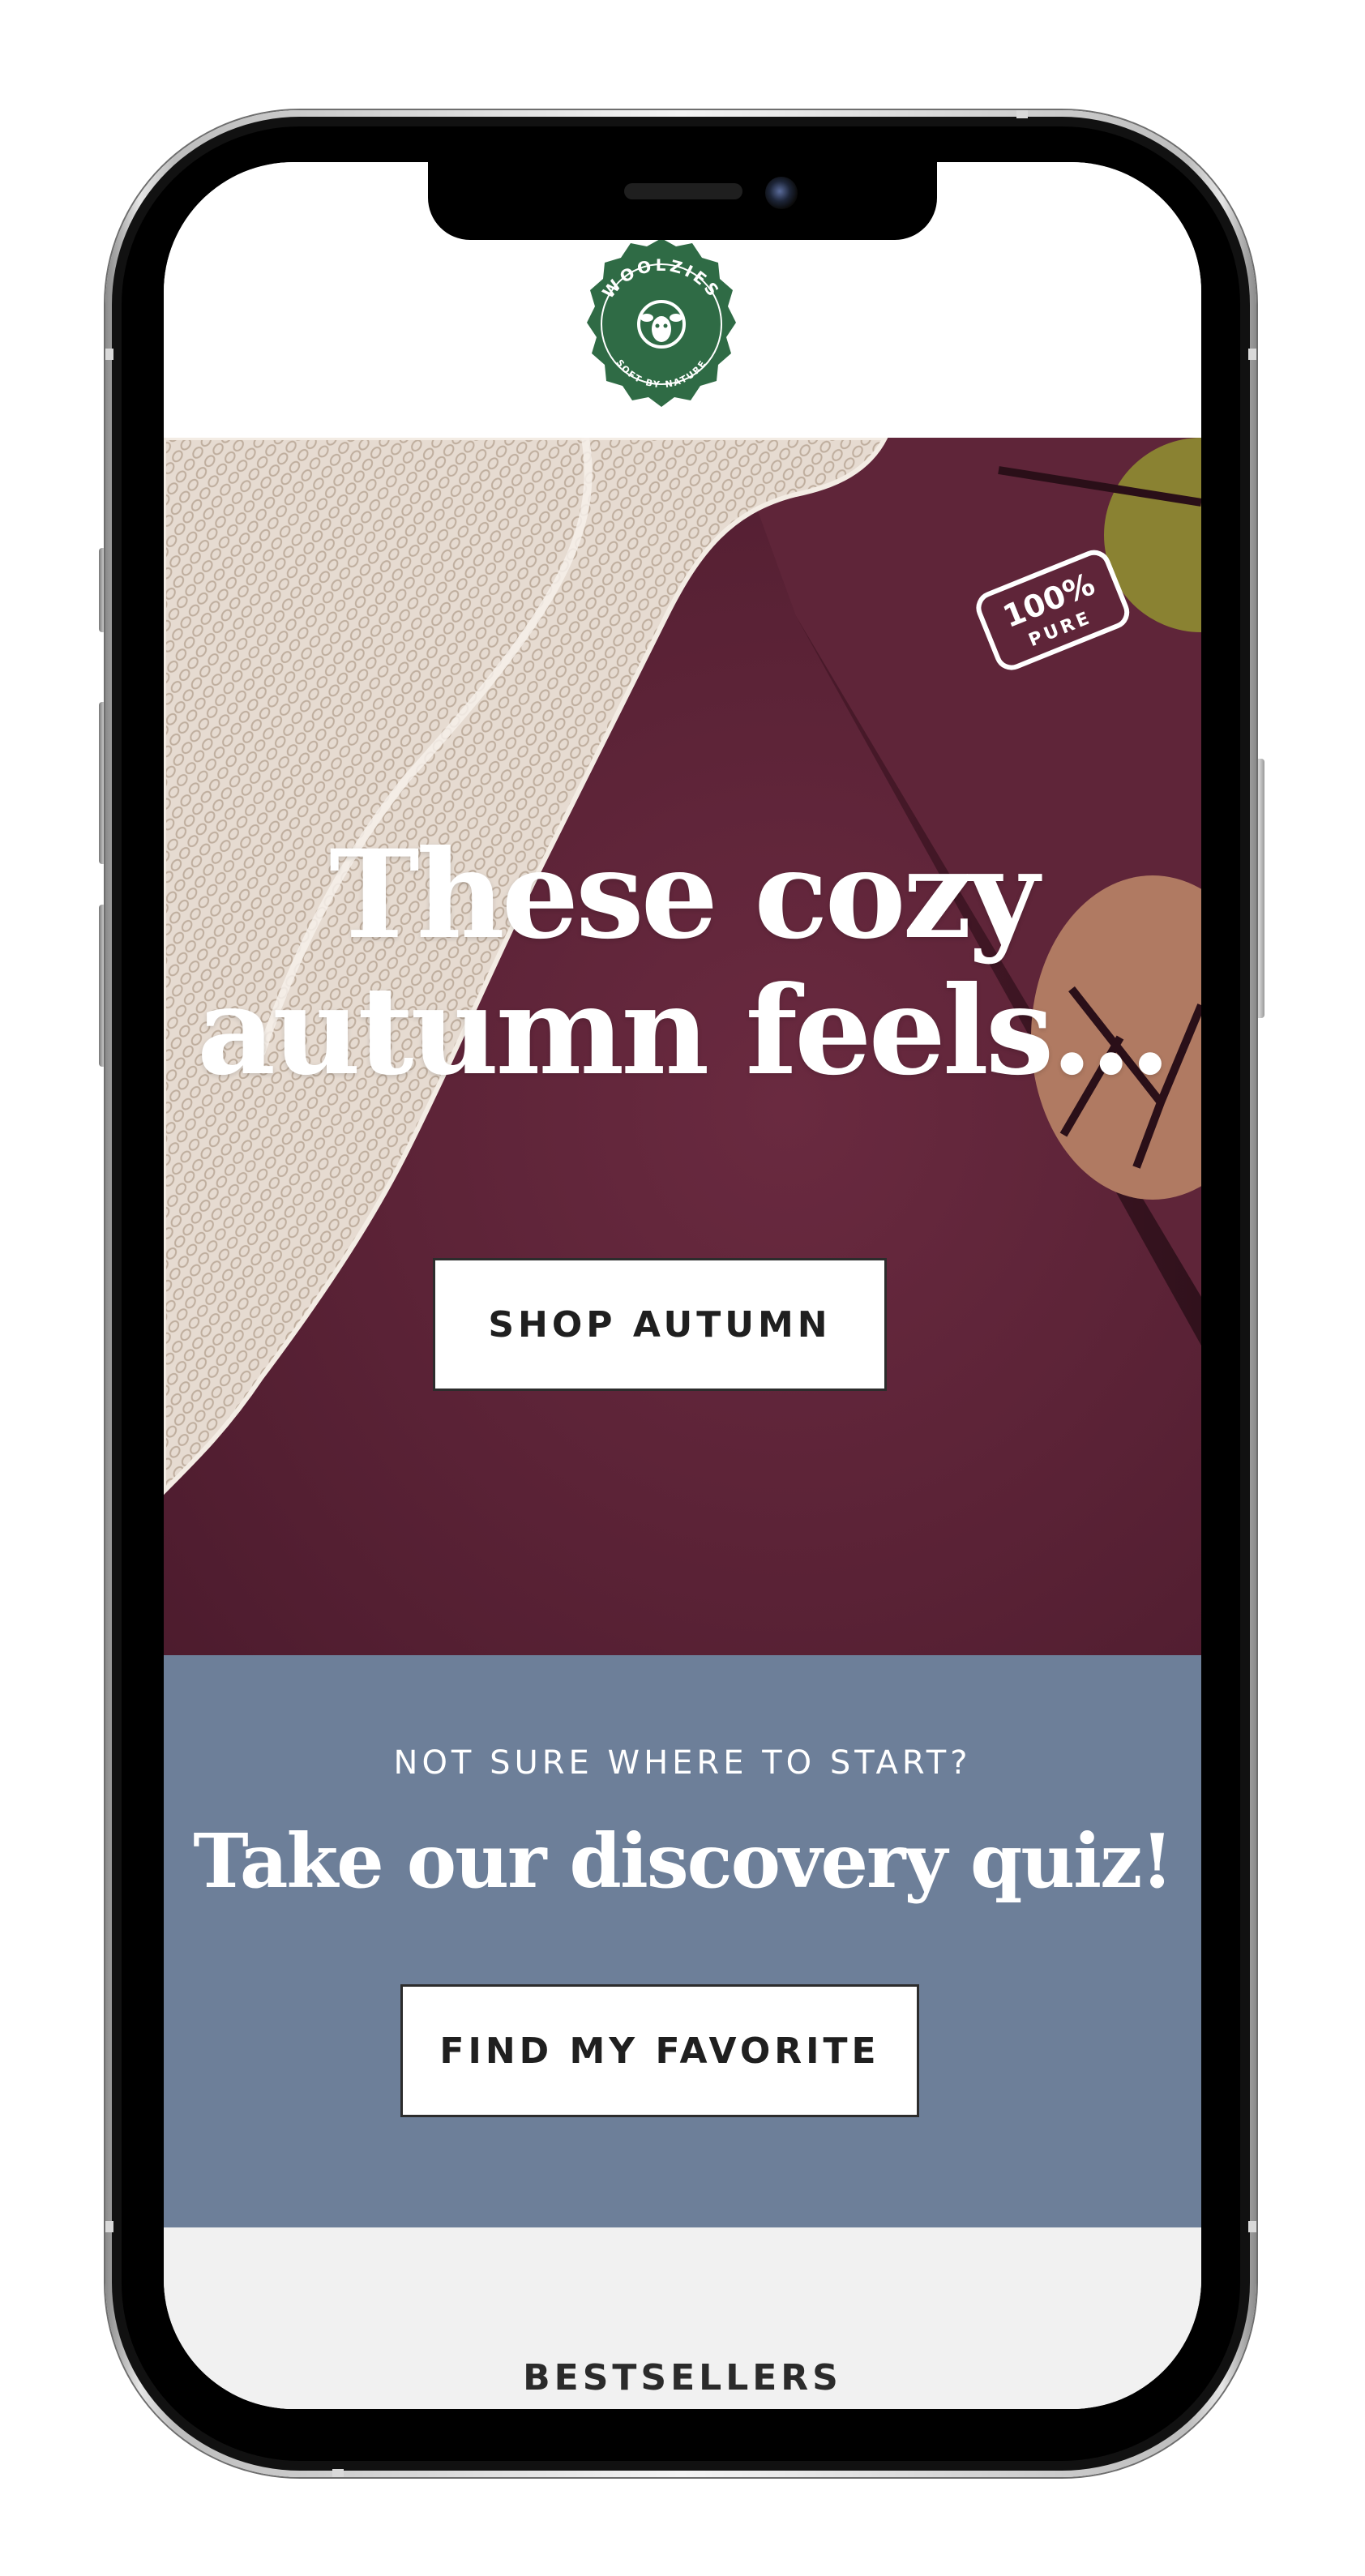 The width and height of the screenshot is (1365, 2576). Describe the element at coordinates (682, 2318) in the screenshot. I see `bestsellers-section: BESTSELLERS` at that location.